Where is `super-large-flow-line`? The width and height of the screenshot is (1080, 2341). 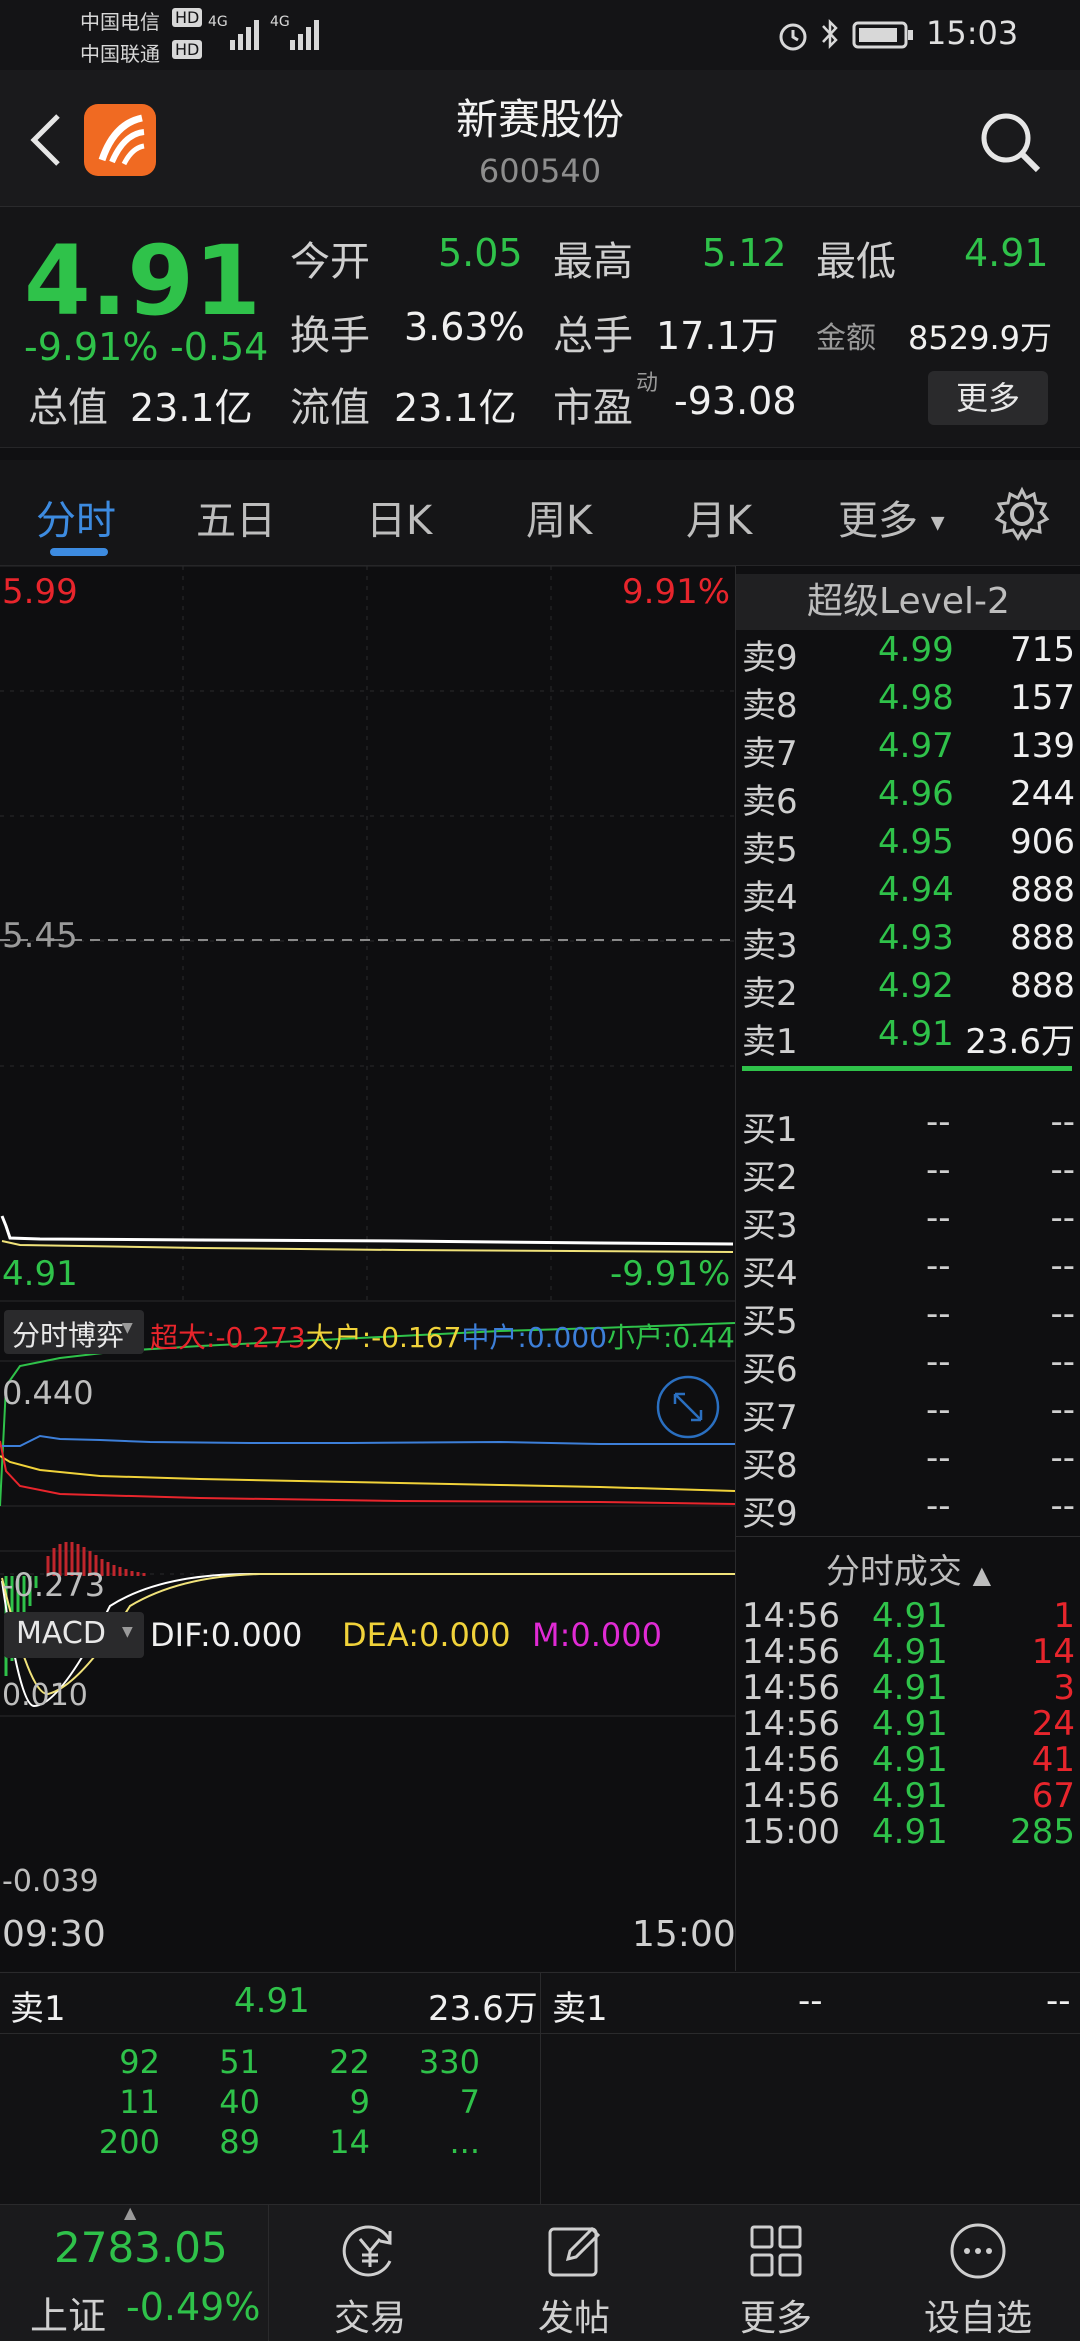
super-large-flow-line is located at coordinates (367, 1472).